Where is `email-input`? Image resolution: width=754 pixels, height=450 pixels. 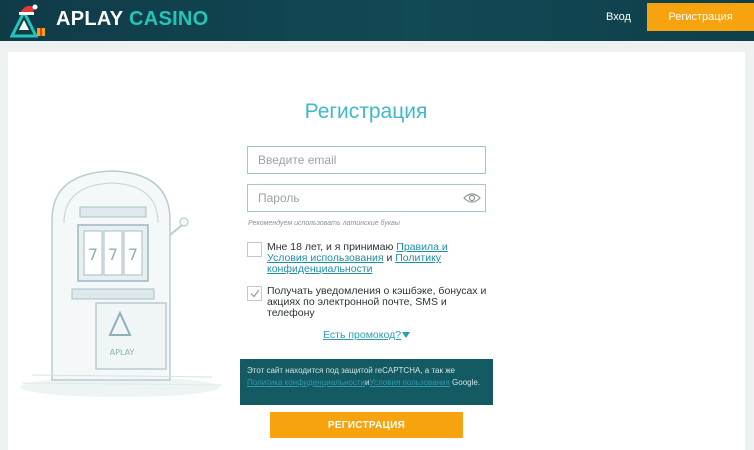
email-input is located at coordinates (366, 160).